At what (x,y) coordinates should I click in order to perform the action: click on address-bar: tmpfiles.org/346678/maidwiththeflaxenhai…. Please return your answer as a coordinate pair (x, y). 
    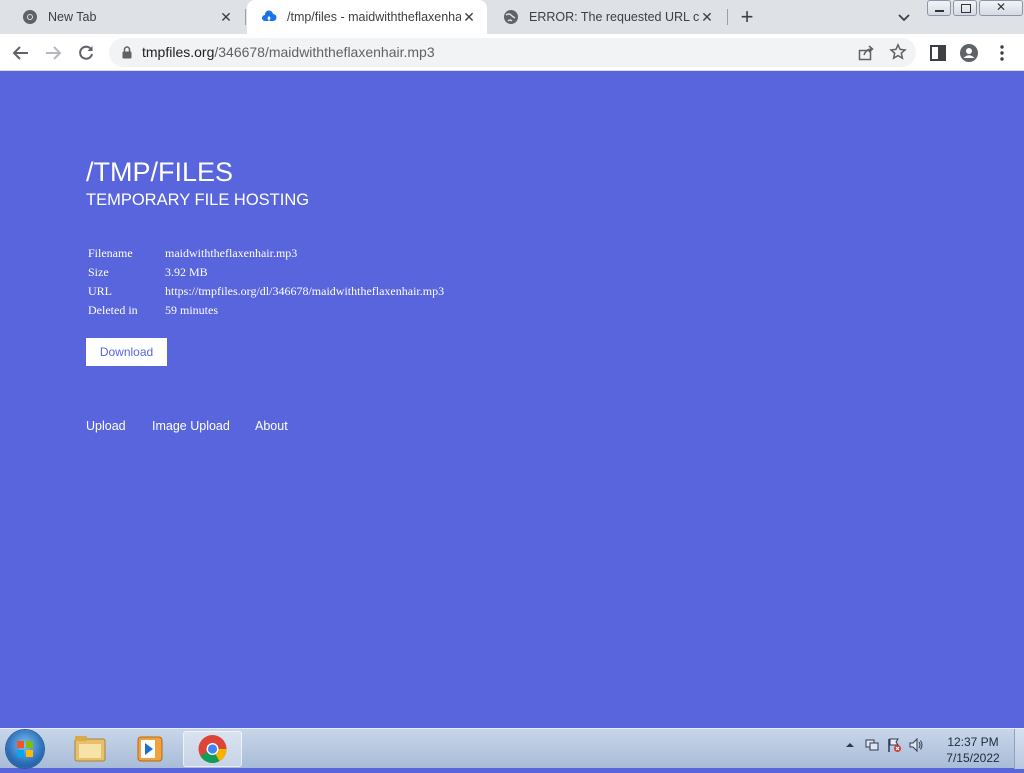
    Looking at the image, I should click on (512, 52).